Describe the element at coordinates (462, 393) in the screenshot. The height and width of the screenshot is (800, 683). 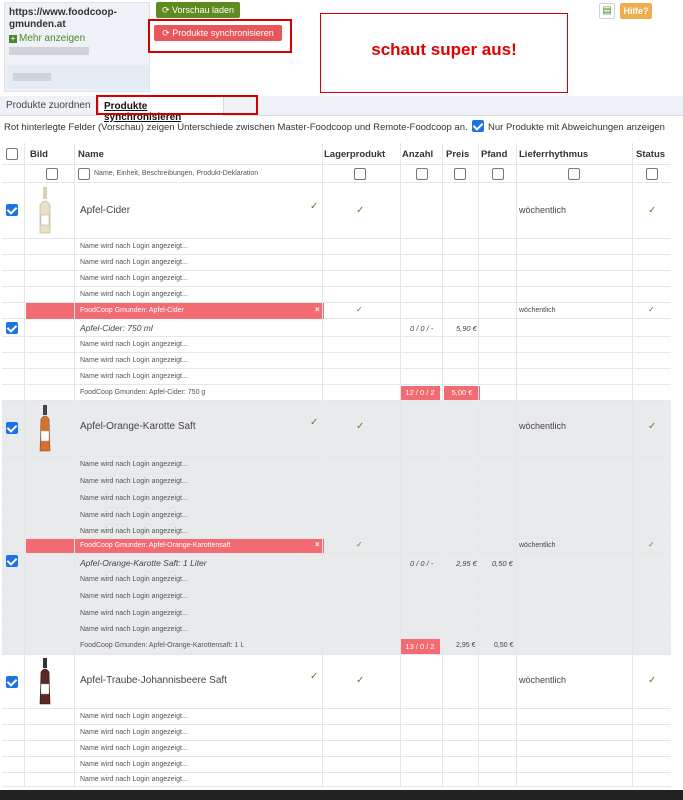
I see `remote-preis-diff: 5,00 €` at that location.